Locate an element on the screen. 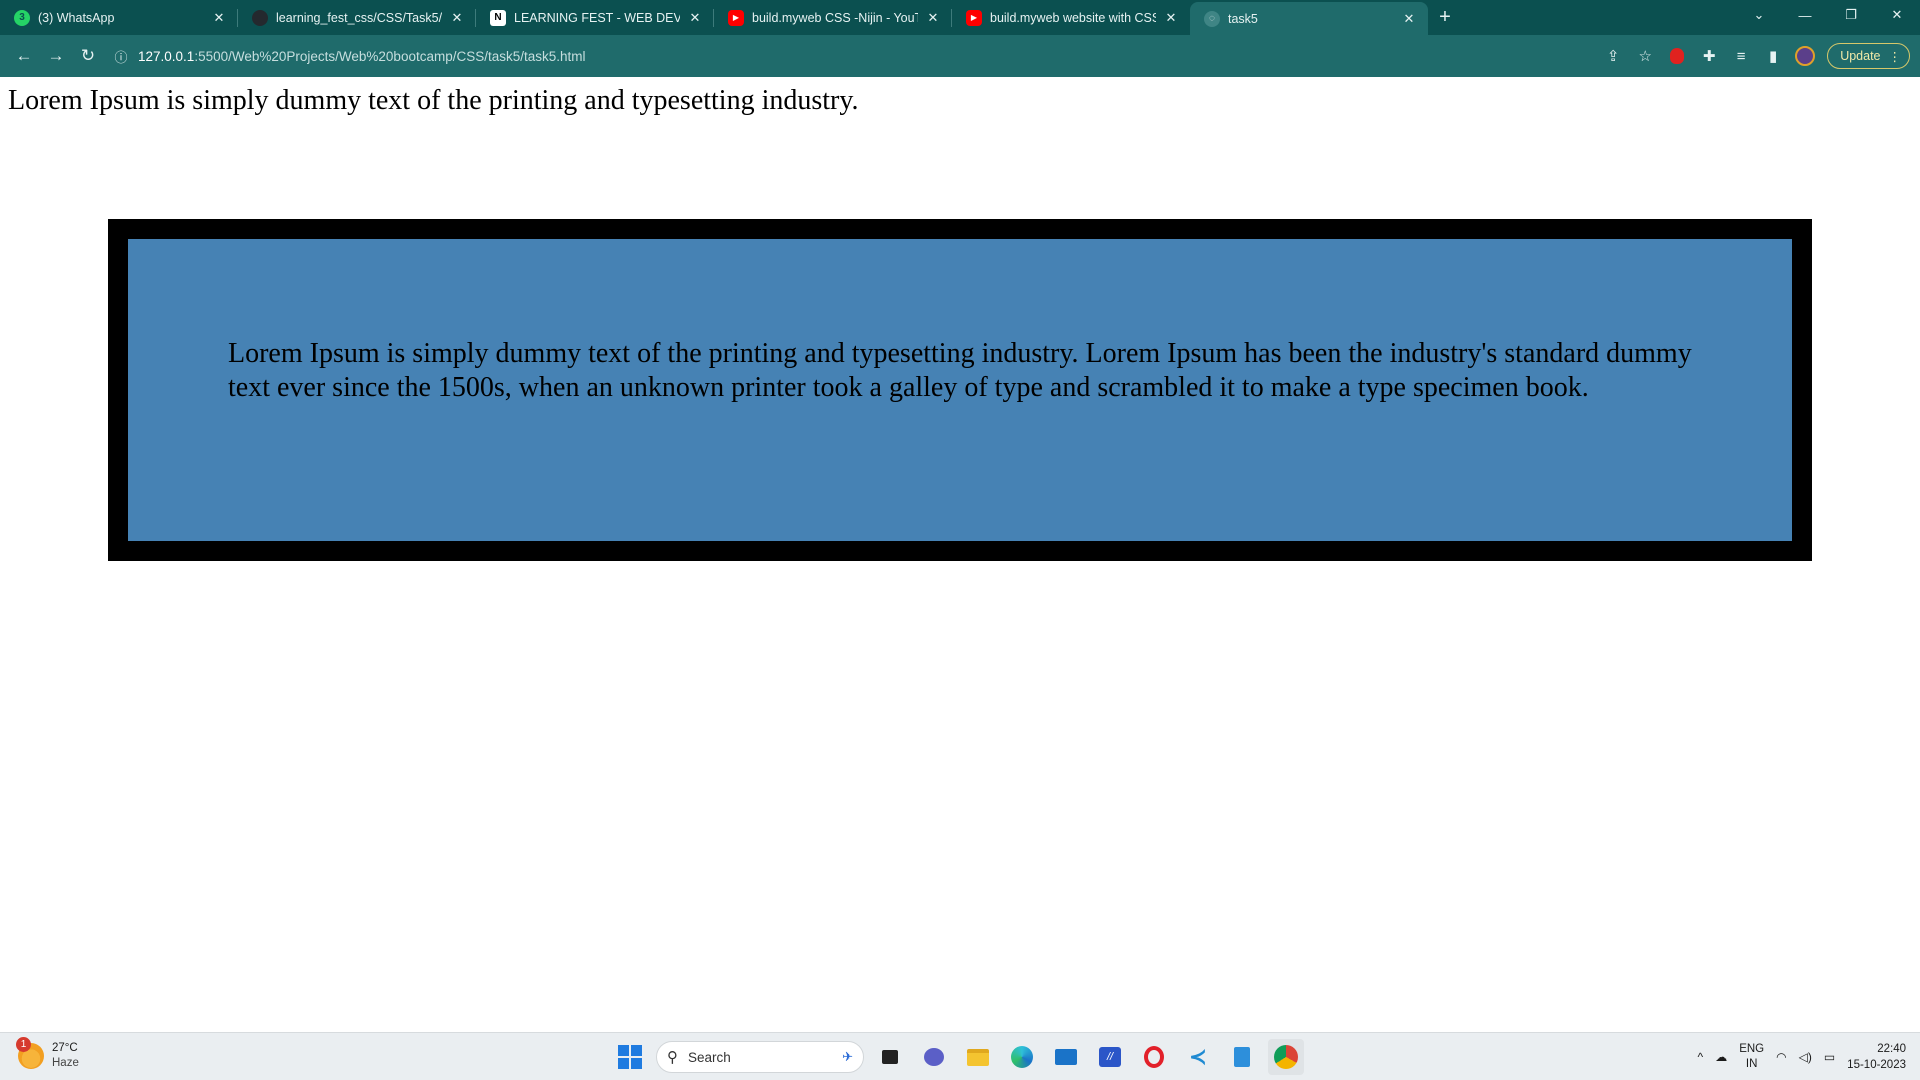 The width and height of the screenshot is (1920, 1080). whatsapp-icon: 3 is located at coordinates (22, 17).